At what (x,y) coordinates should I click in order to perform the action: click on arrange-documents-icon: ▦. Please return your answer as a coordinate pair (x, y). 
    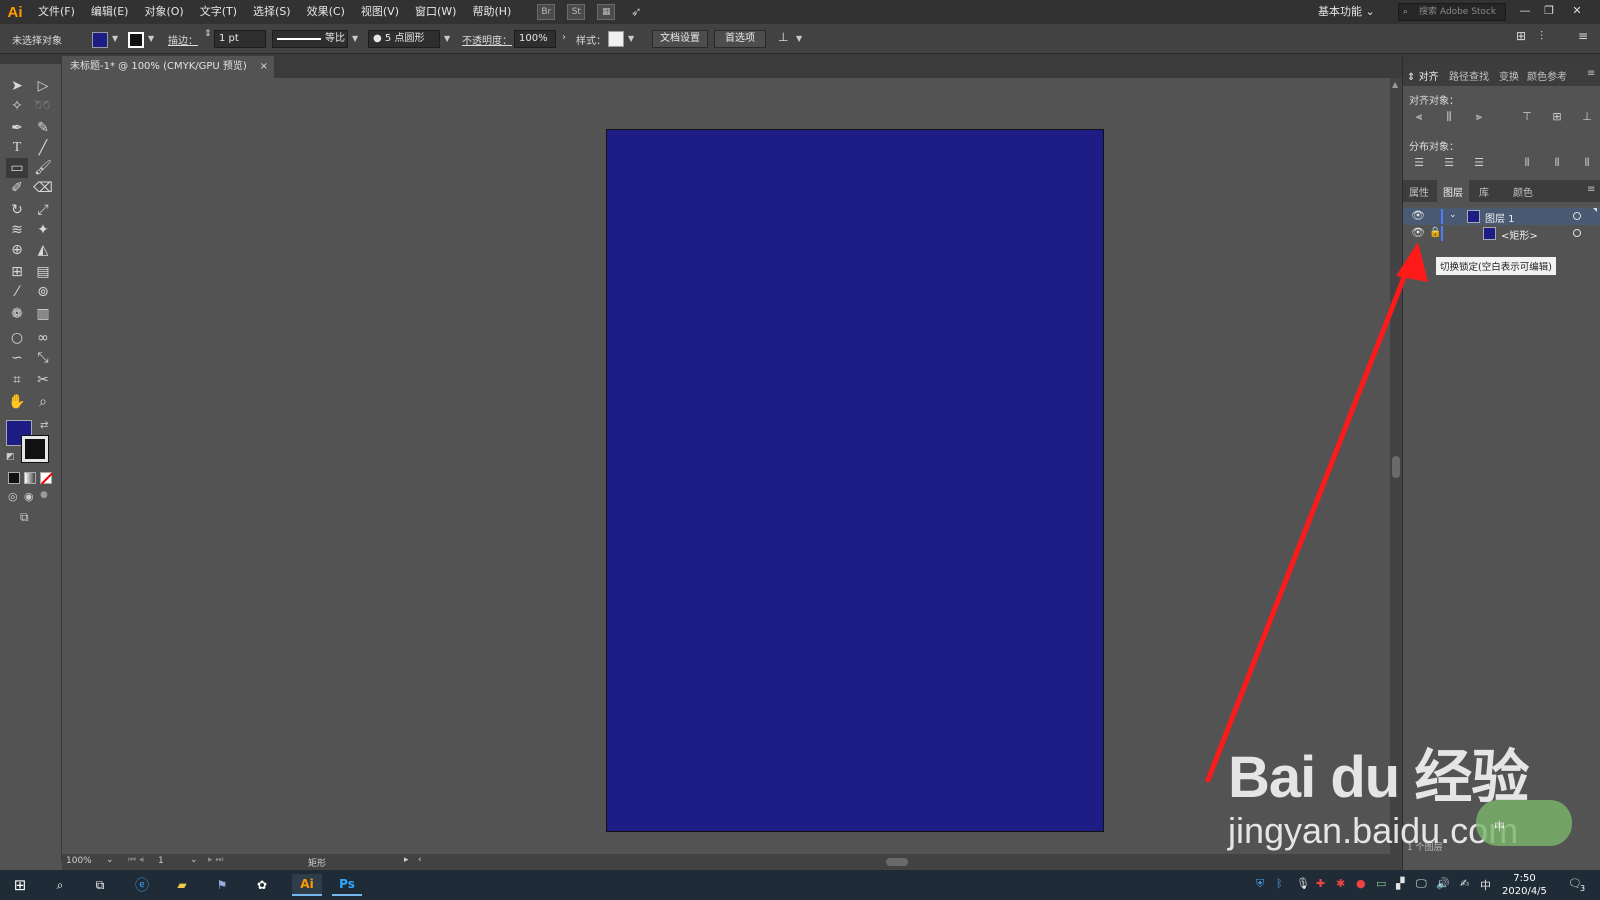
    Looking at the image, I should click on (606, 12).